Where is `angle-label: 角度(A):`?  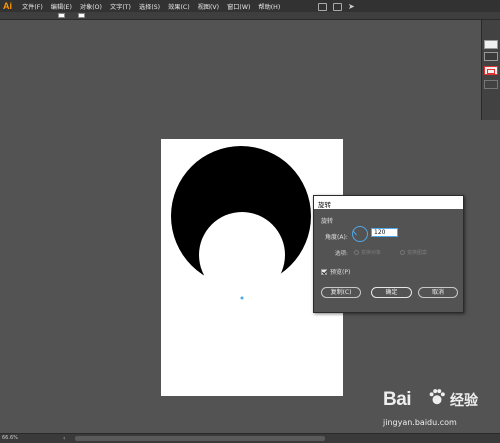
angle-label: 角度(A): is located at coordinates (336, 237).